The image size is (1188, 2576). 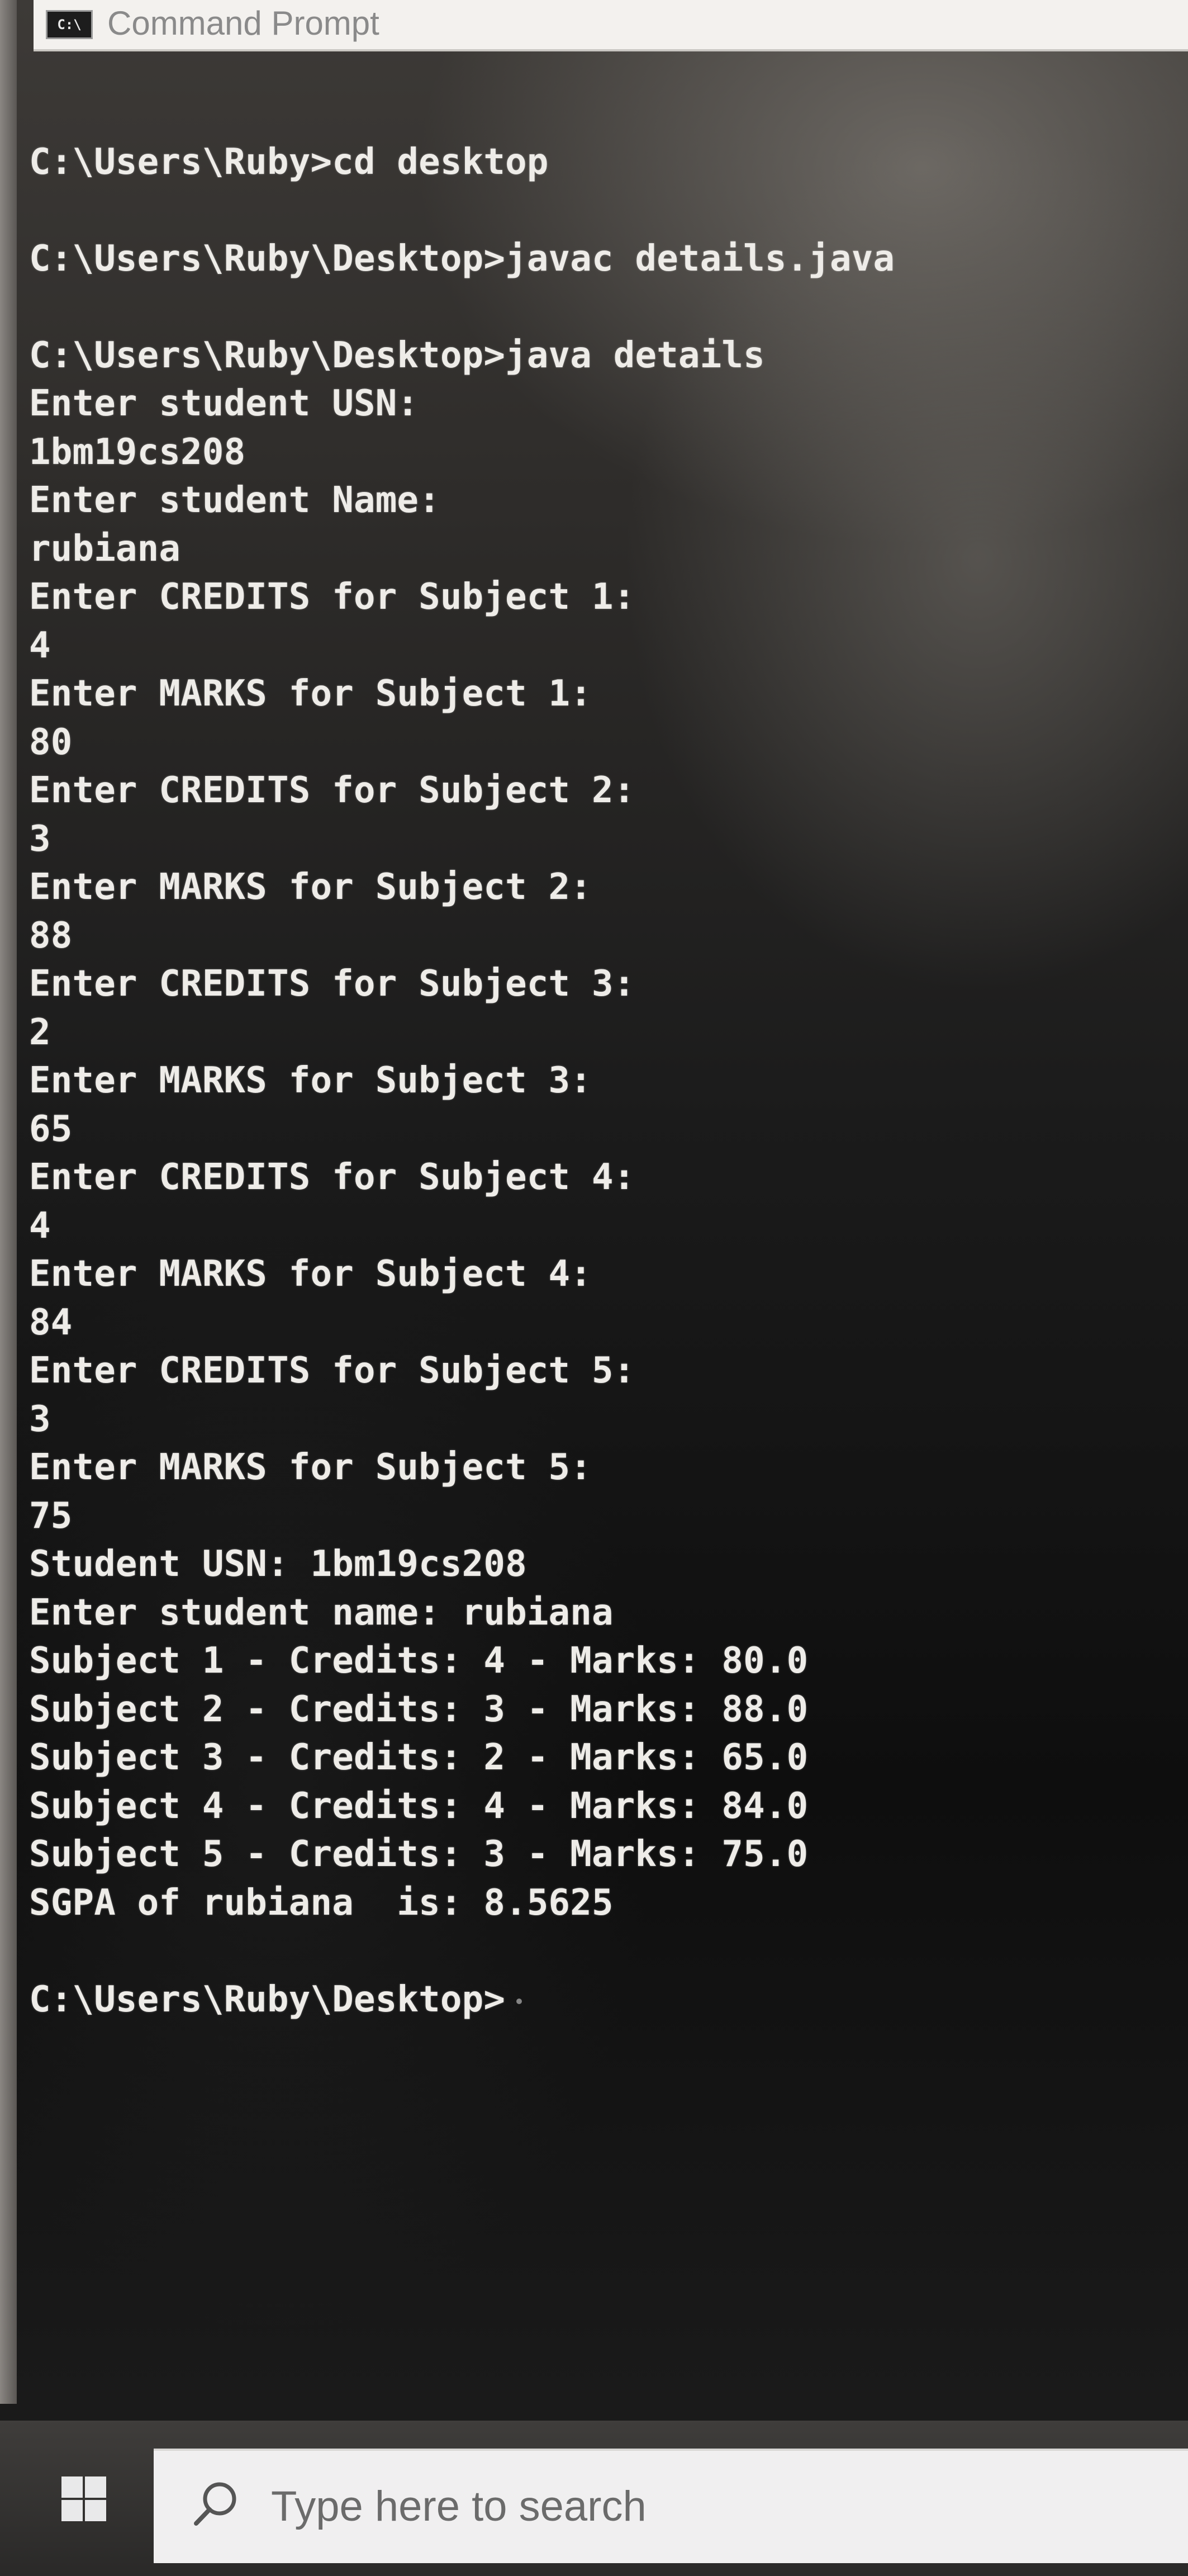 I want to click on console-output-line: Student USN: 1bm19cs208, so click(x=278, y=1564).